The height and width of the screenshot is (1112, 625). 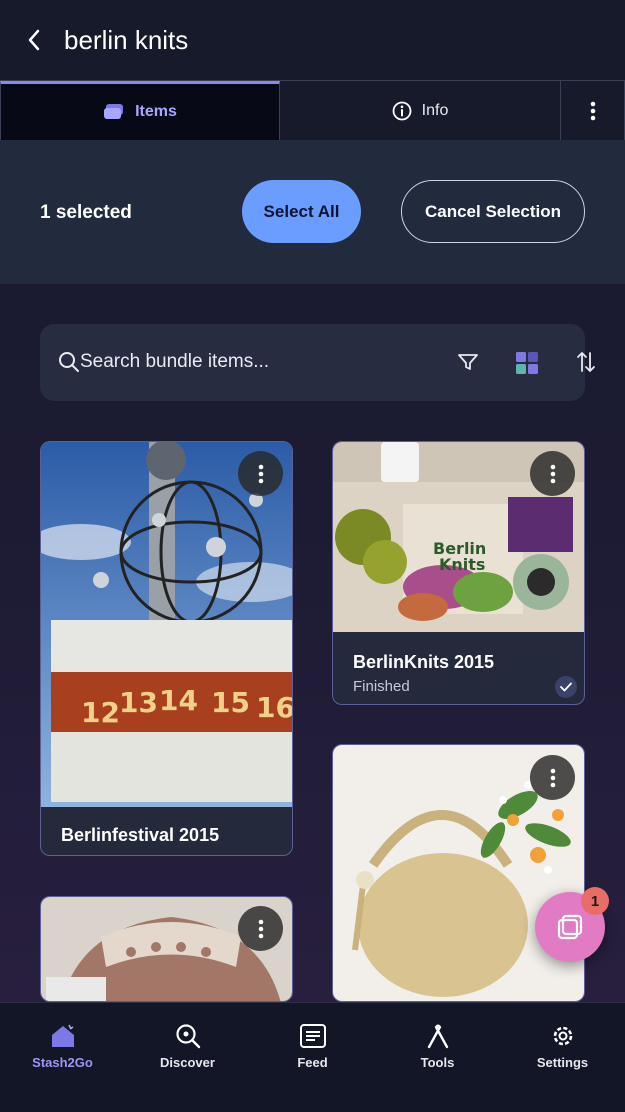 I want to click on app-header: berlin knits, so click(x=312, y=40).